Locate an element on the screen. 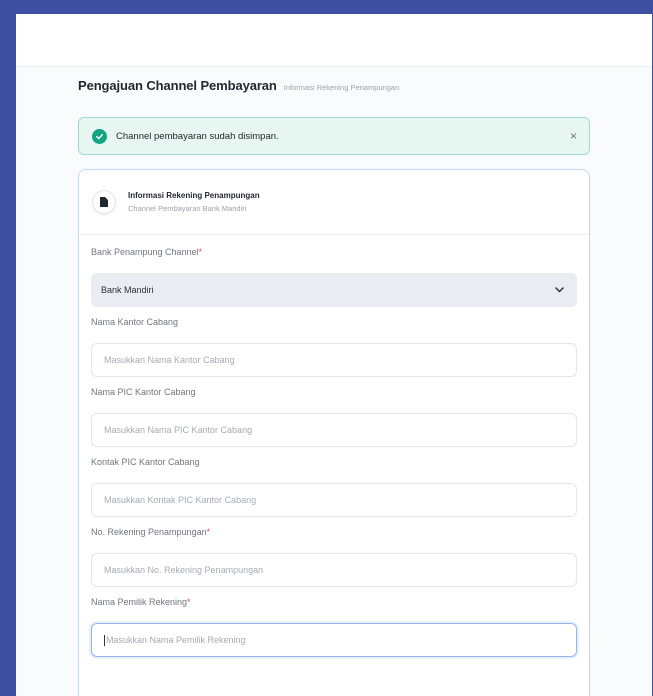  bank-field: Bank Penampung Channel* Bank Mandiri is located at coordinates (334, 277).